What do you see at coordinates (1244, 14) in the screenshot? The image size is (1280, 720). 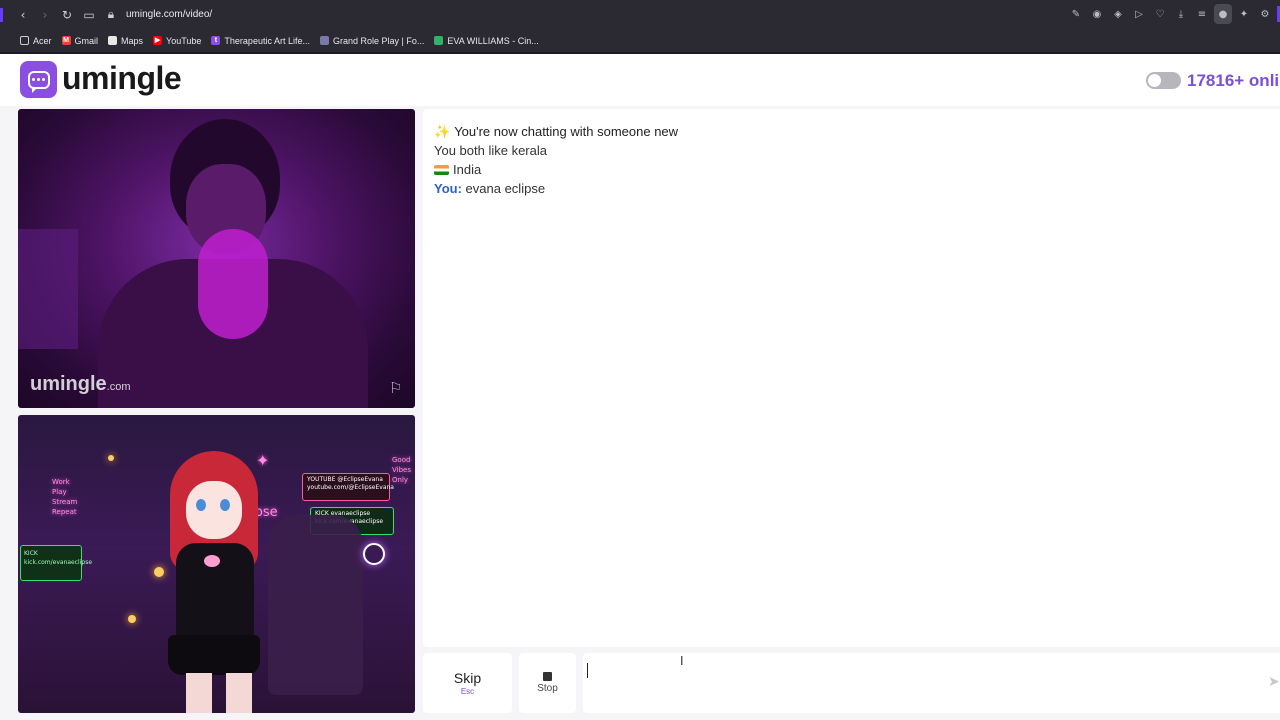 I see `extension-icon: ✦` at bounding box center [1244, 14].